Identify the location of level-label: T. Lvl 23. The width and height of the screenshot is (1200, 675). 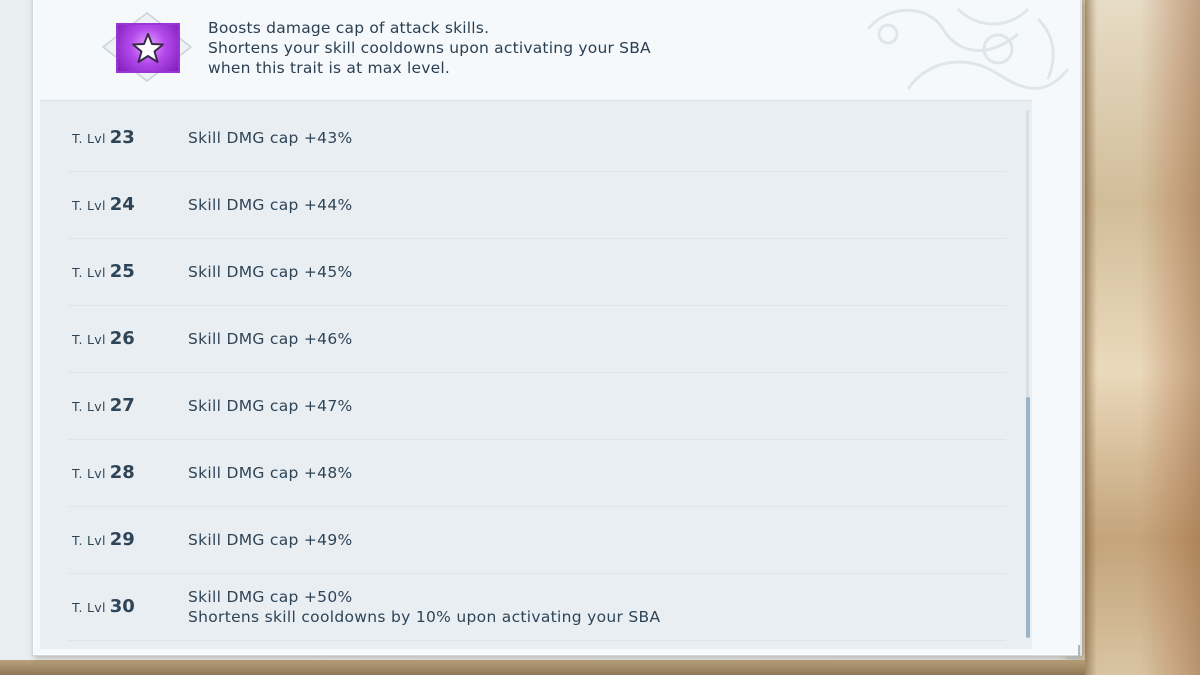
(103, 137).